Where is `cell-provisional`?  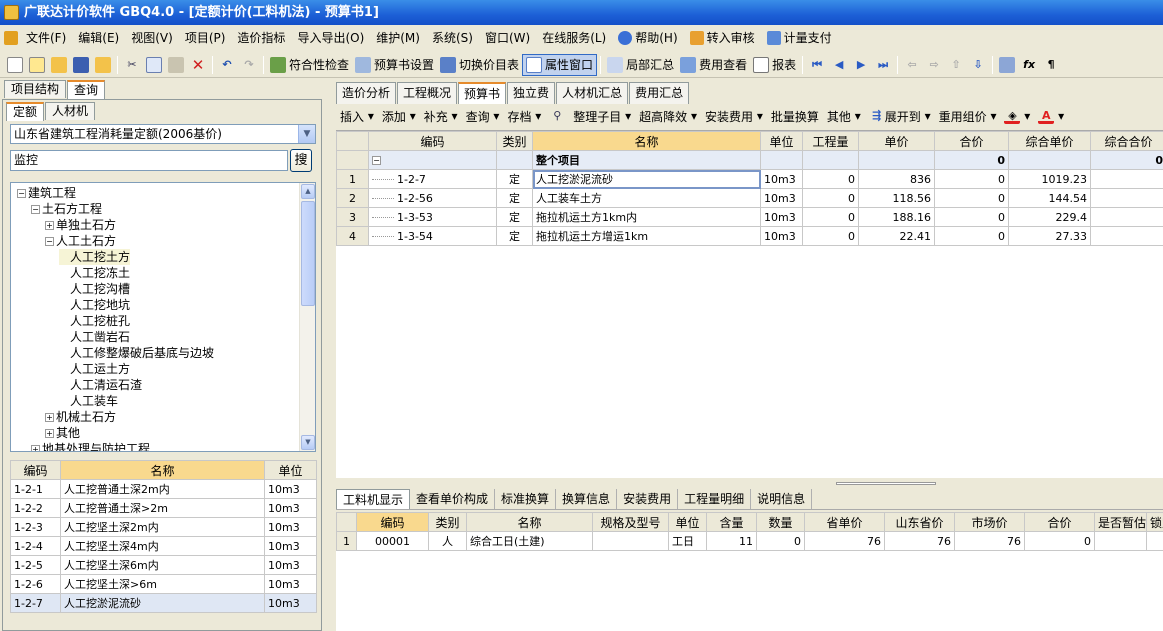 cell-provisional is located at coordinates (1120, 541).